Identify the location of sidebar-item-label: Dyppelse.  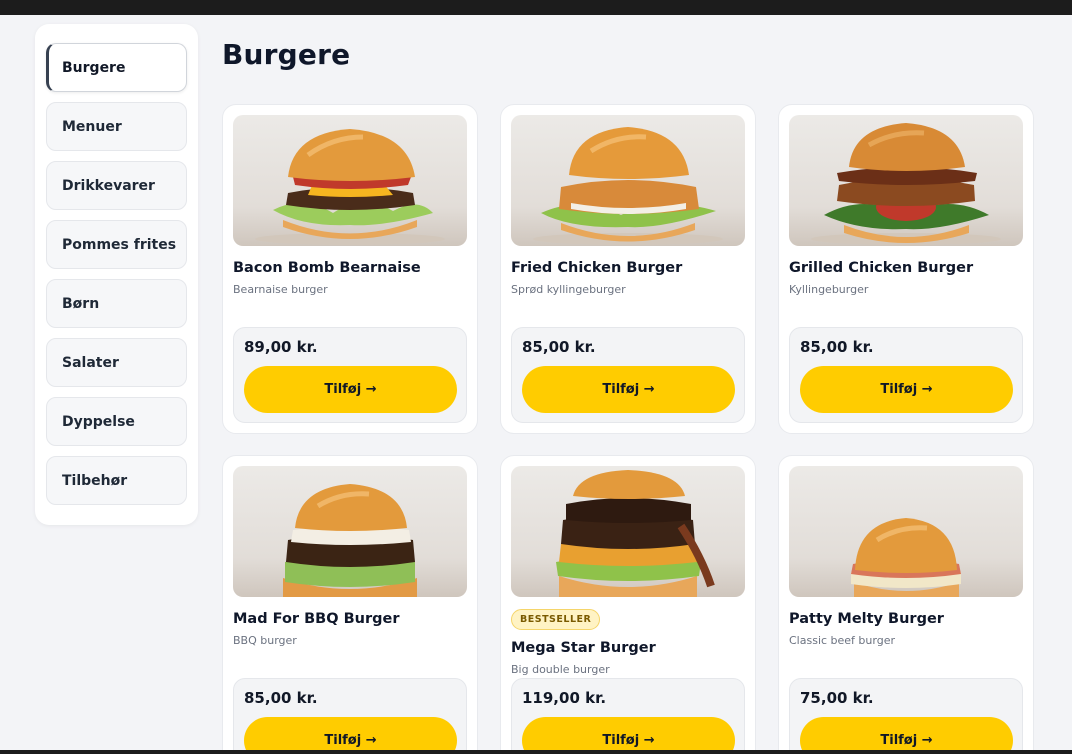
(98, 421).